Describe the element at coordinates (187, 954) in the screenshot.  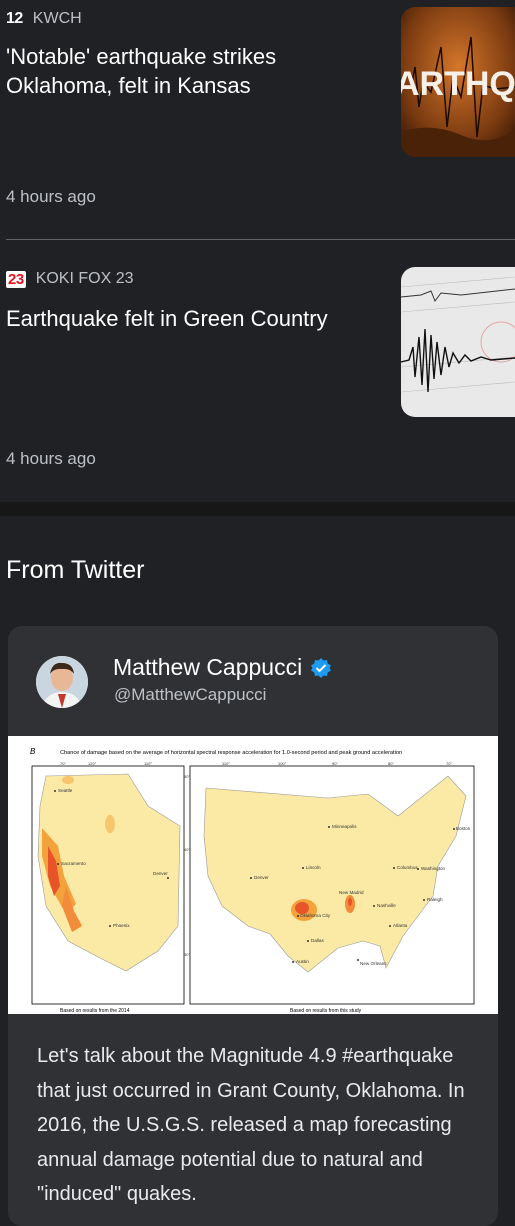
I see `svg-text: 30°` at that location.